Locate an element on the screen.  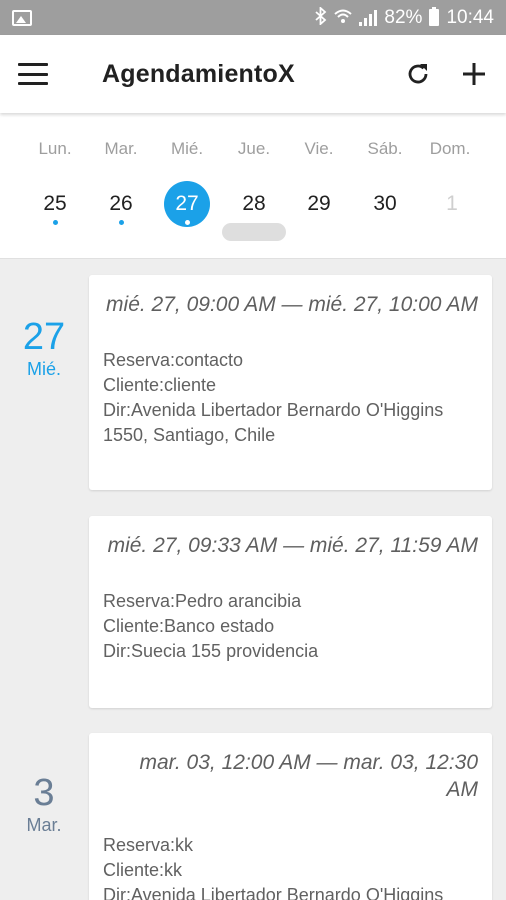
status-bar: 82% 10:44 is located at coordinates (253, 17).